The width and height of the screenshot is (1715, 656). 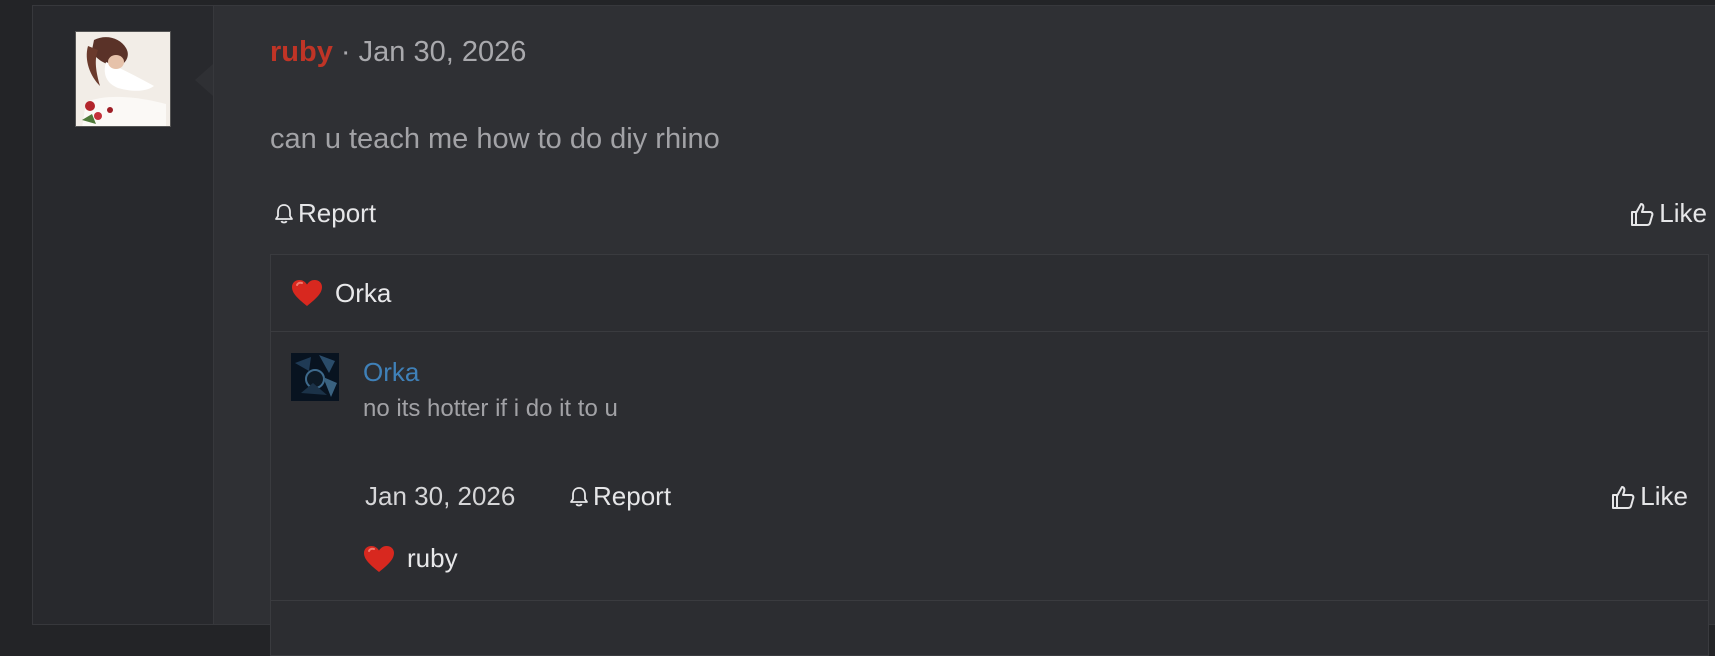 I want to click on avatar, so click(x=123, y=79).